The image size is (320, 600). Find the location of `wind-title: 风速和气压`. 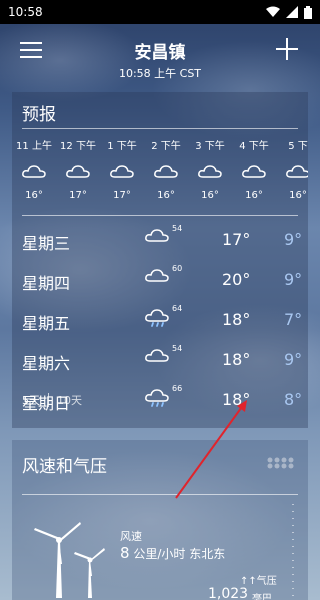

wind-title: 风速和气压 is located at coordinates (64, 467).